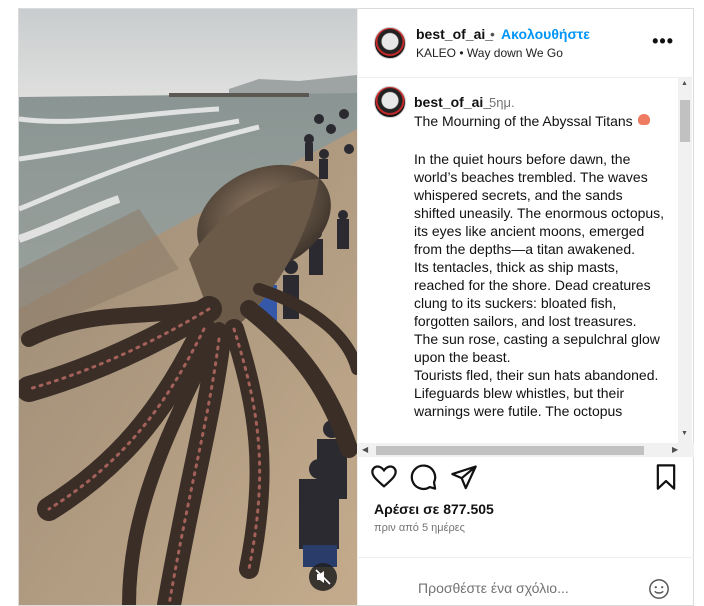 The image size is (704, 606). I want to click on post-date: πριν από 5 ημέρες, so click(419, 528).